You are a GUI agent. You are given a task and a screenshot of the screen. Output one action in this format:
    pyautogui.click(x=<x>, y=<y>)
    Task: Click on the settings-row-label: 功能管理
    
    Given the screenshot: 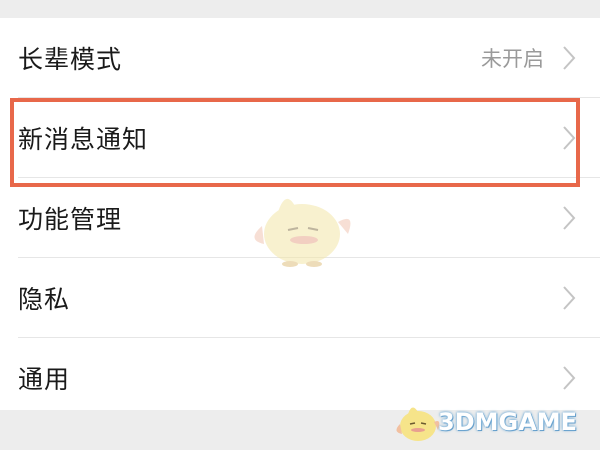 What is the action you would take?
    pyautogui.click(x=70, y=219)
    